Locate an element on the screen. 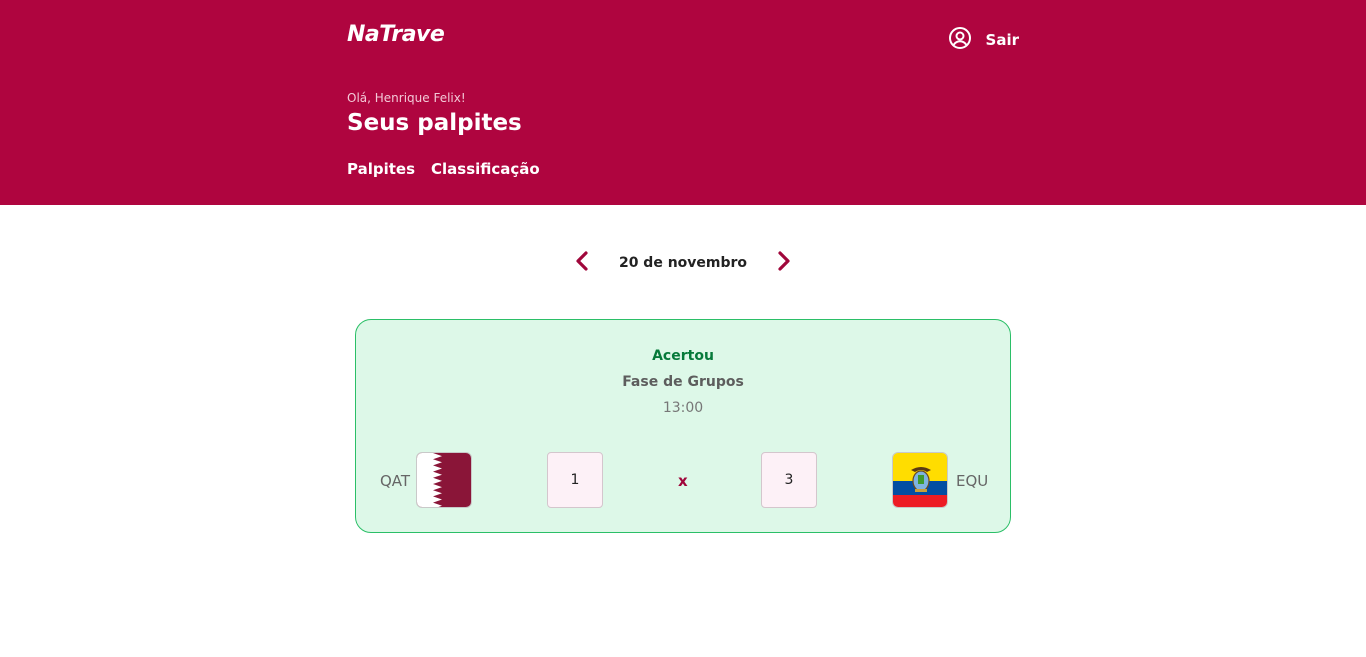 The height and width of the screenshot is (657, 1366). tab-nav: Palpites Classificação is located at coordinates (443, 169).